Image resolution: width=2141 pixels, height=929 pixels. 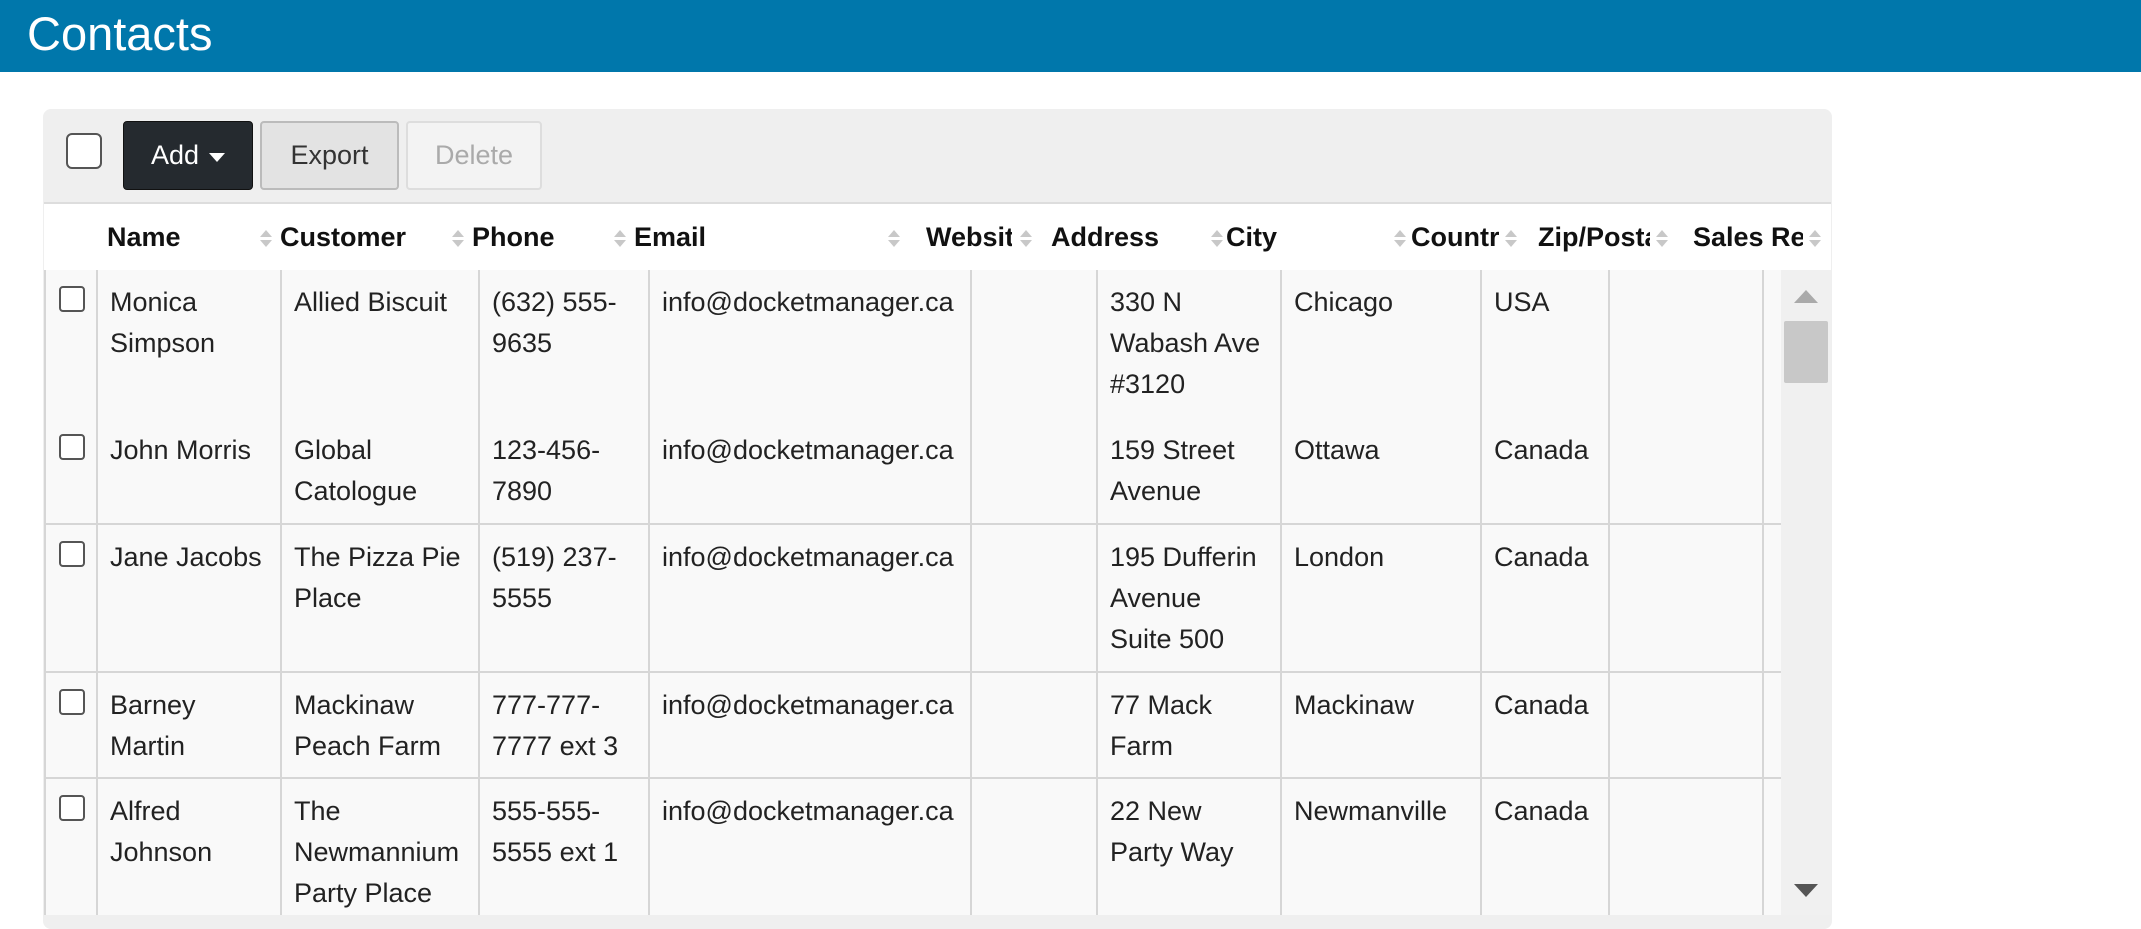 I want to click on delete-button: Delete, so click(x=474, y=155).